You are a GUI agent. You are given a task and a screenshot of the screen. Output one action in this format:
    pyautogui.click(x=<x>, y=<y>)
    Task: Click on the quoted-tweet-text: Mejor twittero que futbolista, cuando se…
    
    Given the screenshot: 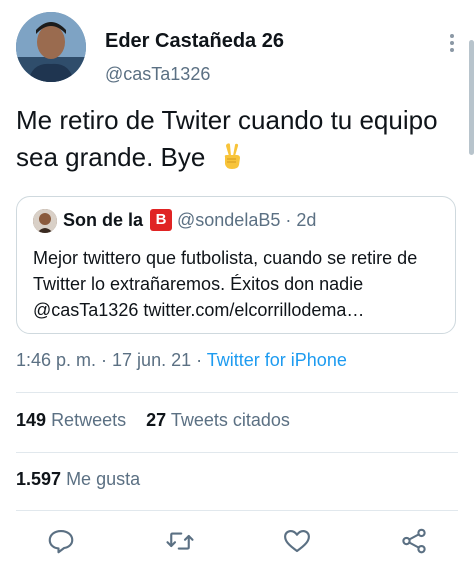 What is the action you would take?
    pyautogui.click(x=225, y=284)
    